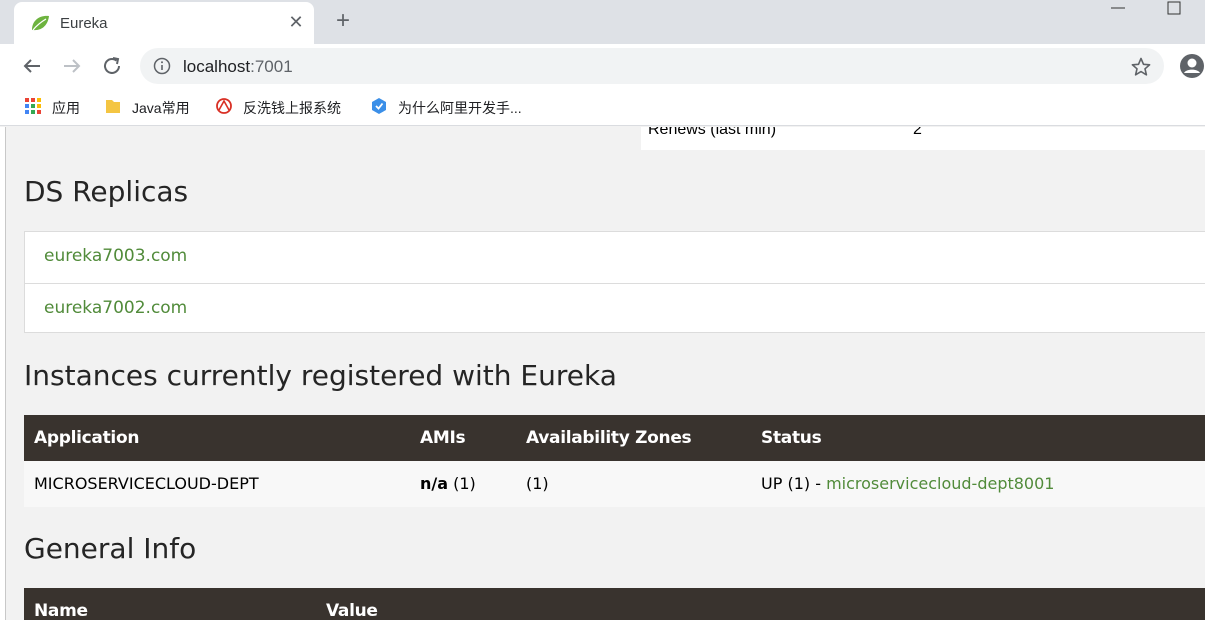 The width and height of the screenshot is (1205, 620). Describe the element at coordinates (791, 438) in the screenshot. I see `column-header: Status` at that location.